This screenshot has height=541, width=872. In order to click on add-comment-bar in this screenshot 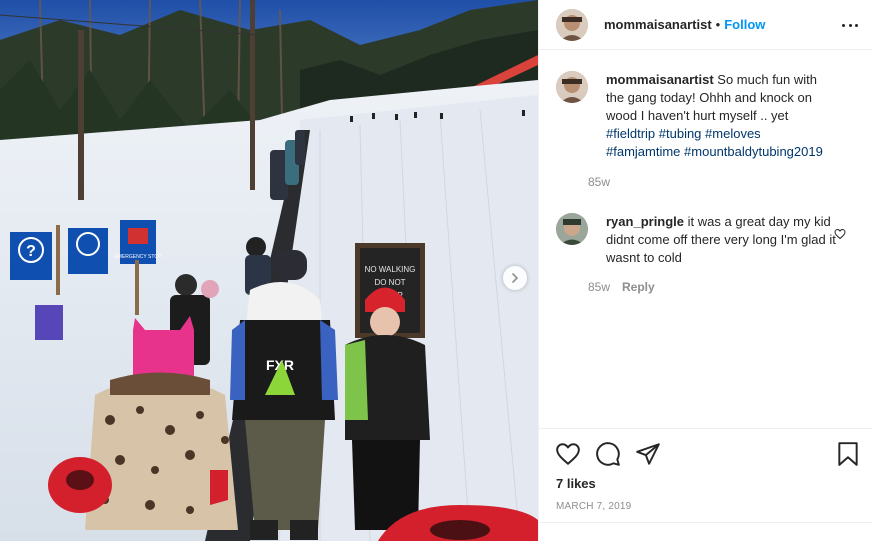, I will do `click(705, 531)`.